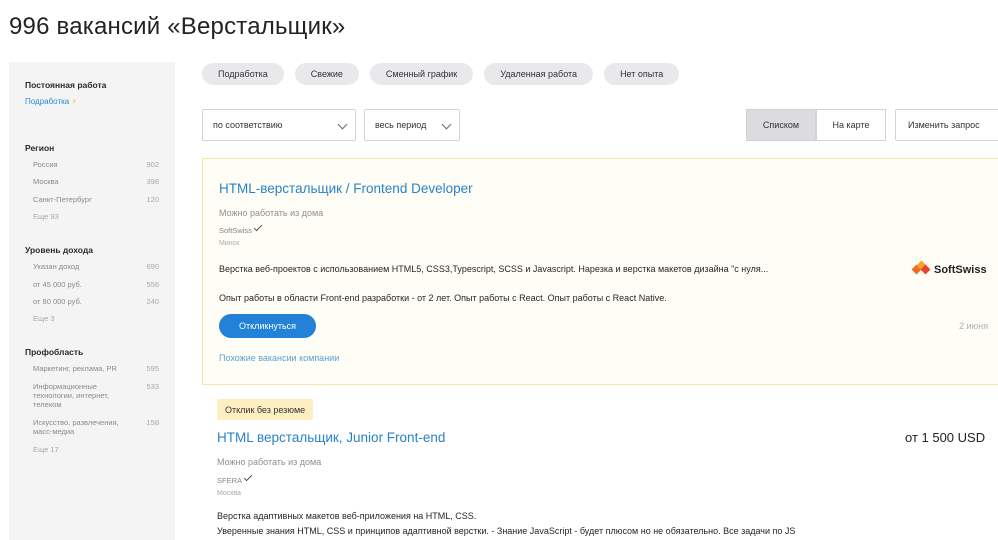  I want to click on section-title: Уровень дохода, so click(59, 250).